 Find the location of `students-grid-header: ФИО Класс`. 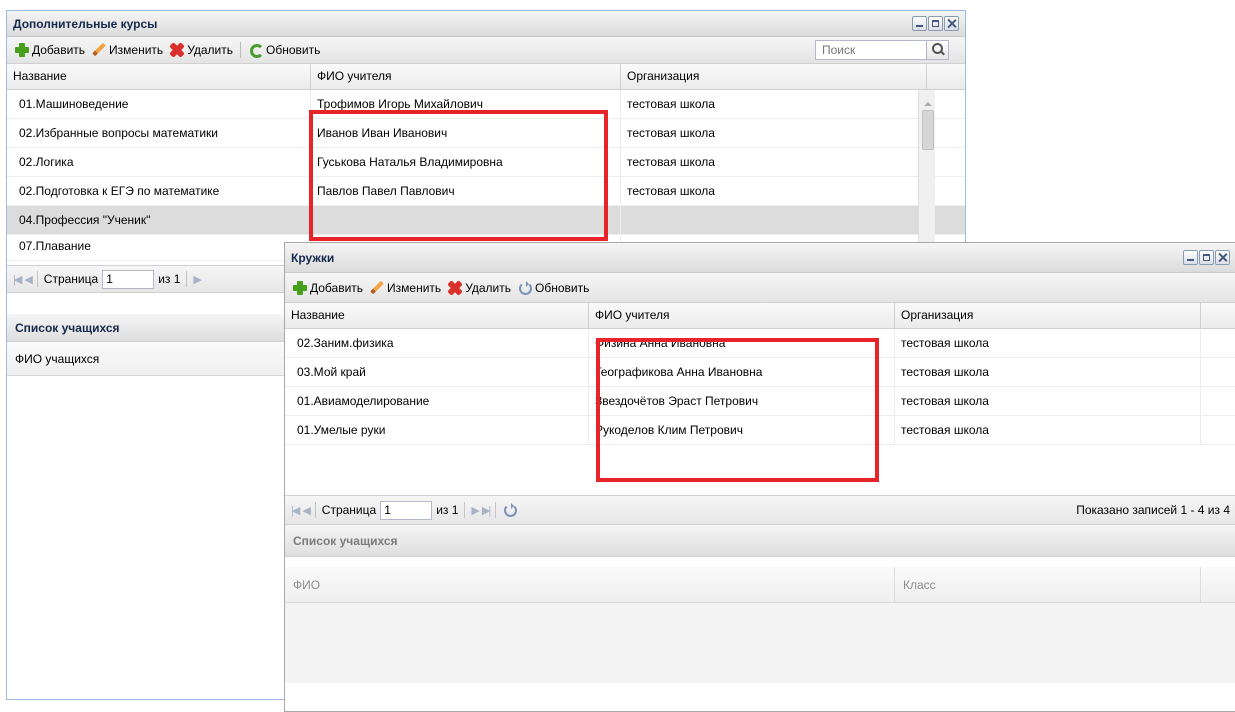

students-grid-header: ФИО Класс is located at coordinates (760, 585).